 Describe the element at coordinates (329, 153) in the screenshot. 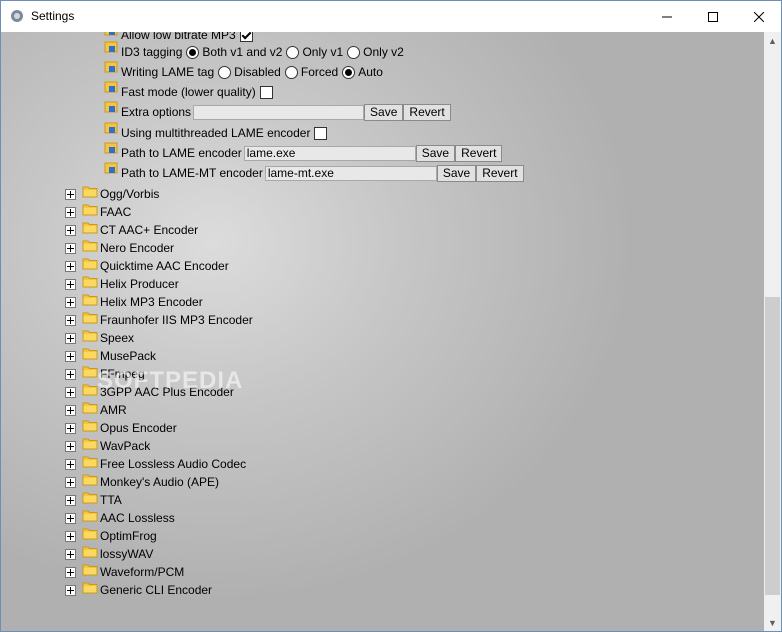

I see `lame-path-input` at that location.